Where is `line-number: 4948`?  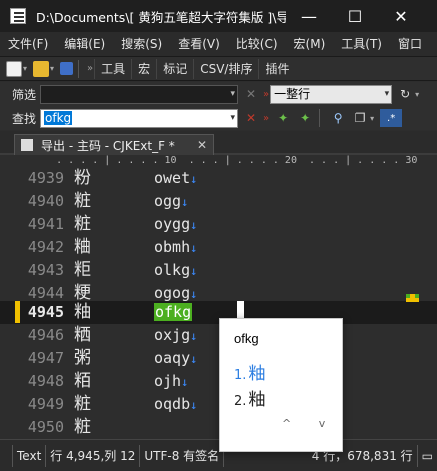 line-number: 4948 is located at coordinates (45, 381).